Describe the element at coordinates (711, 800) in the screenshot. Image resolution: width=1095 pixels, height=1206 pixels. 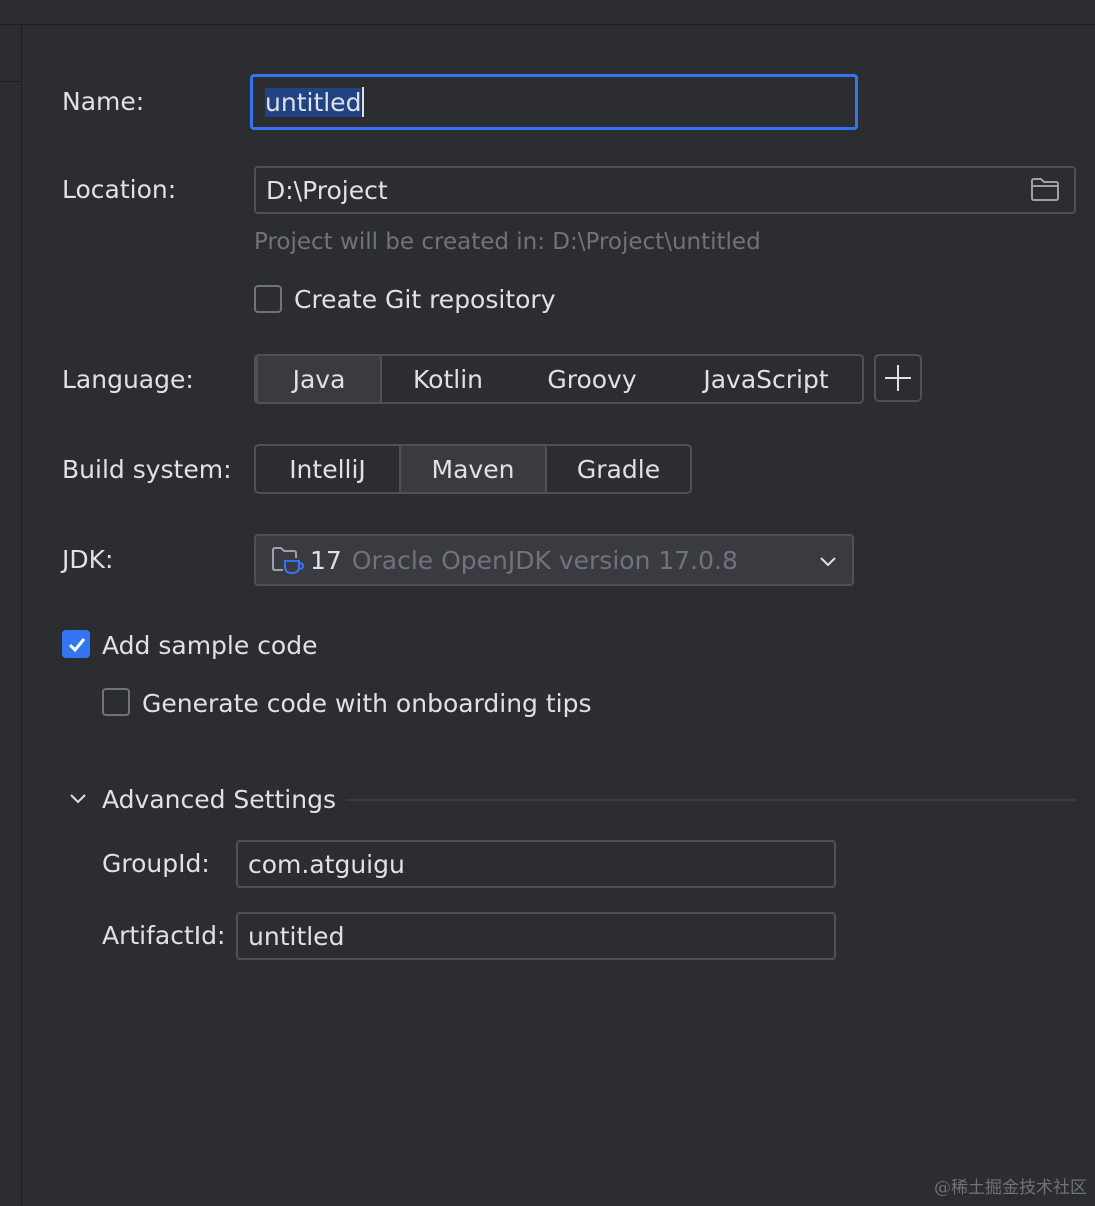
I see `section-divider` at that location.